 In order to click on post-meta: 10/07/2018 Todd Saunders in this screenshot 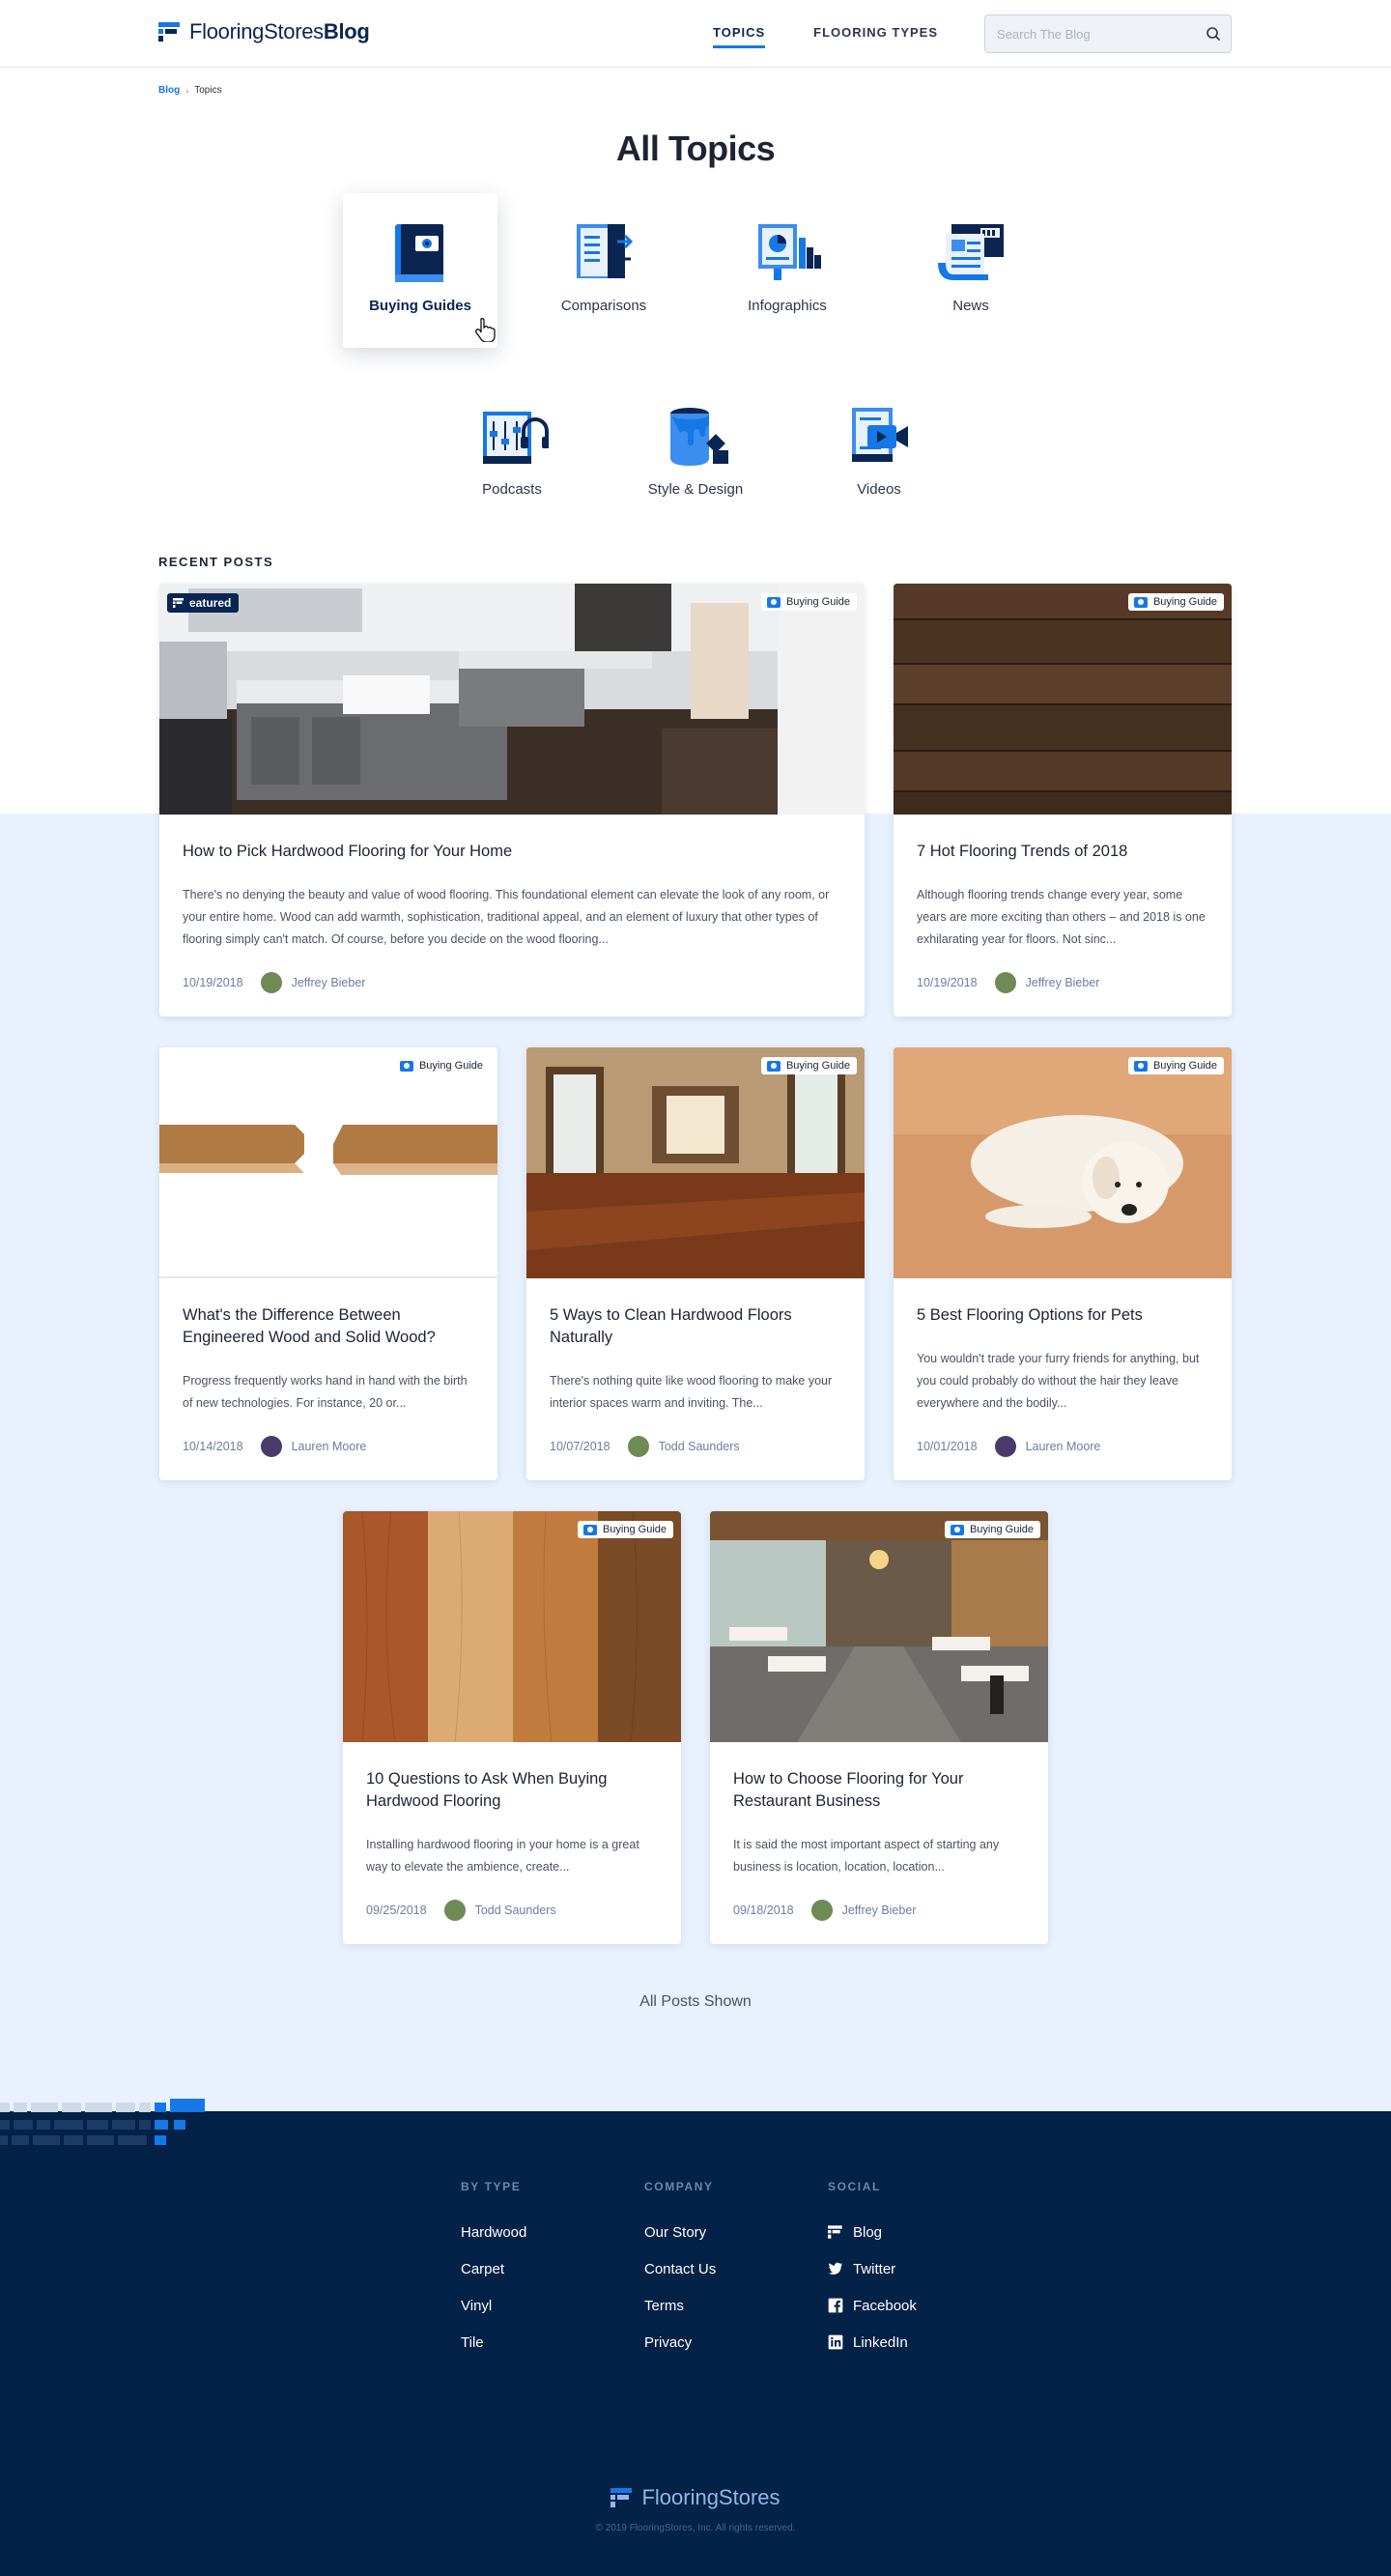, I will do `click(645, 1447)`.